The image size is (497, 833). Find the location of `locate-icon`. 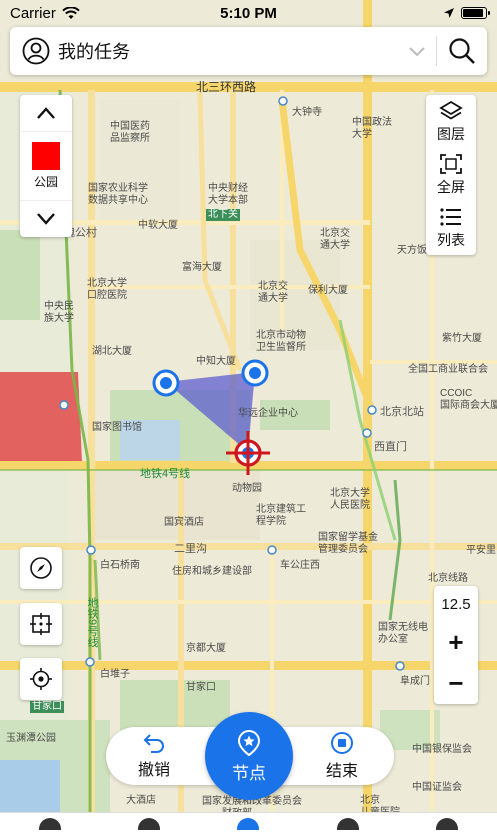

locate-icon is located at coordinates (41, 679).